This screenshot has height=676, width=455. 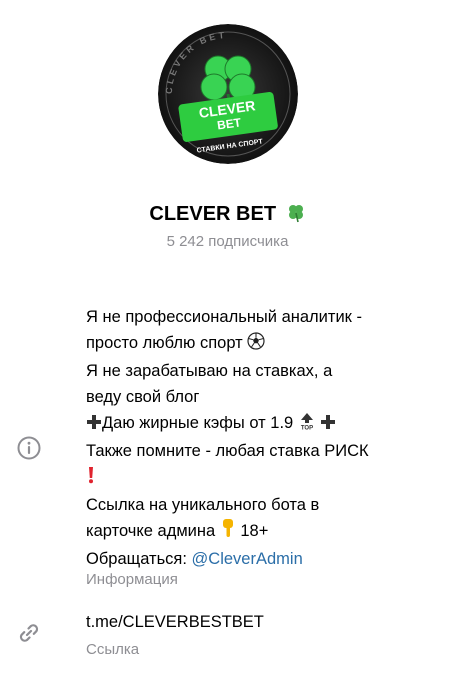 What do you see at coordinates (136, 559) in the screenshot?
I see `description-line: Обращаться:` at bounding box center [136, 559].